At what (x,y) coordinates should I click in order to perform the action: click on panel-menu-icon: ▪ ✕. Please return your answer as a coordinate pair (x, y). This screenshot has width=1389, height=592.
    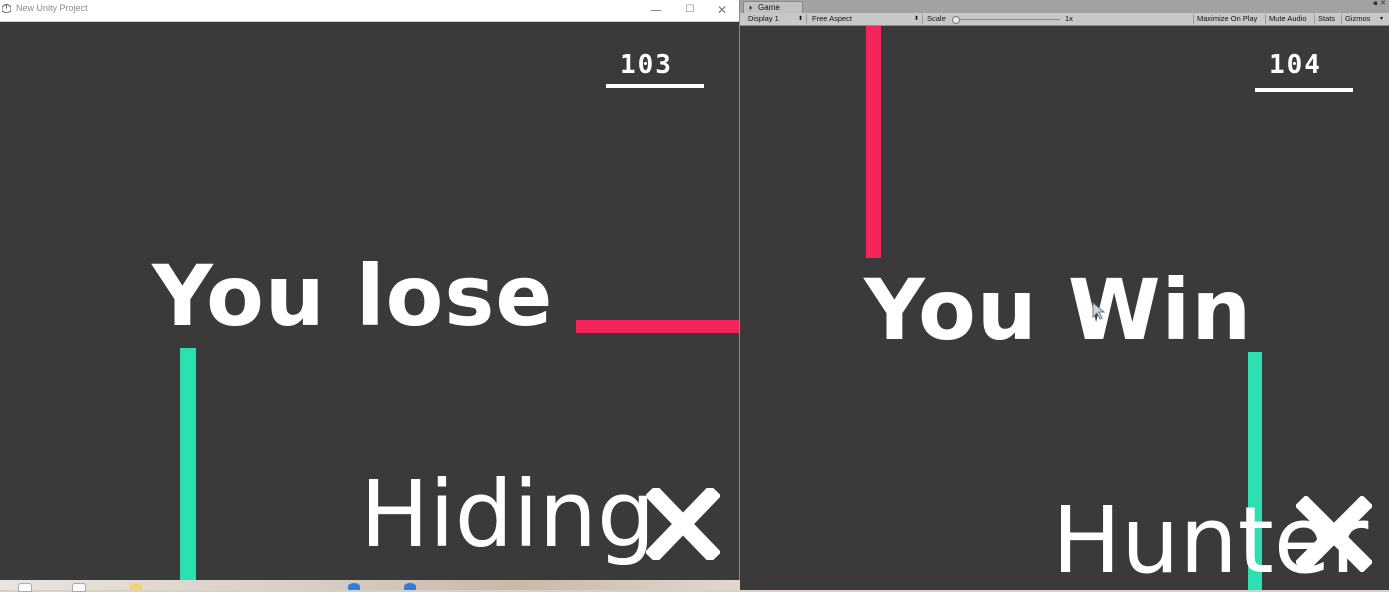
    Looking at the image, I should click on (1379, 3).